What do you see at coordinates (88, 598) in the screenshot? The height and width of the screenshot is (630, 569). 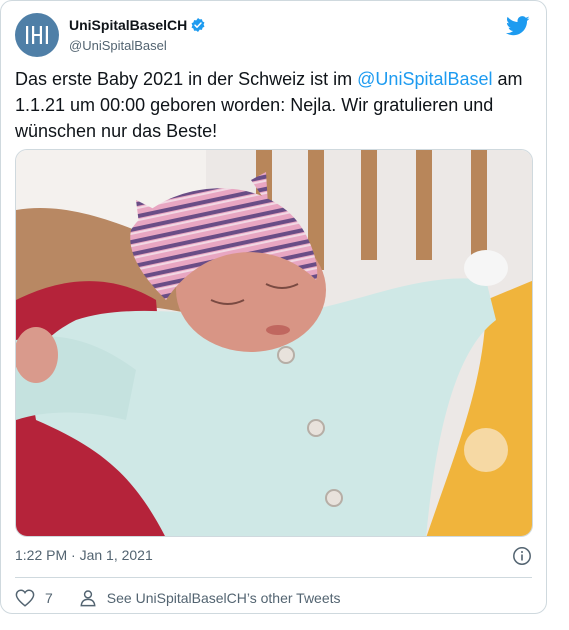 I see `person-icon` at bounding box center [88, 598].